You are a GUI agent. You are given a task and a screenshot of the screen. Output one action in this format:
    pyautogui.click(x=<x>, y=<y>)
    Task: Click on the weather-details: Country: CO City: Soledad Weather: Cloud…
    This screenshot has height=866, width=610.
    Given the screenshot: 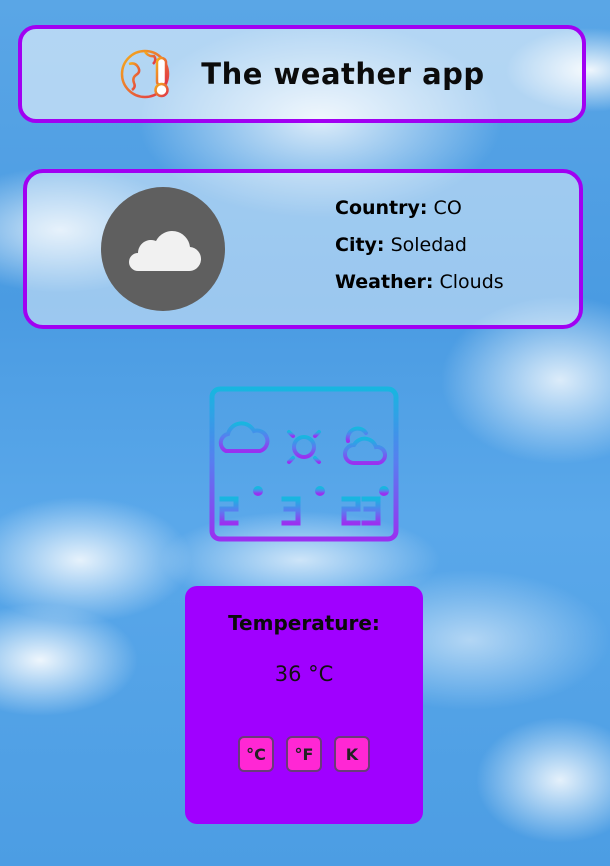 What is the action you would take?
    pyautogui.click(x=419, y=250)
    